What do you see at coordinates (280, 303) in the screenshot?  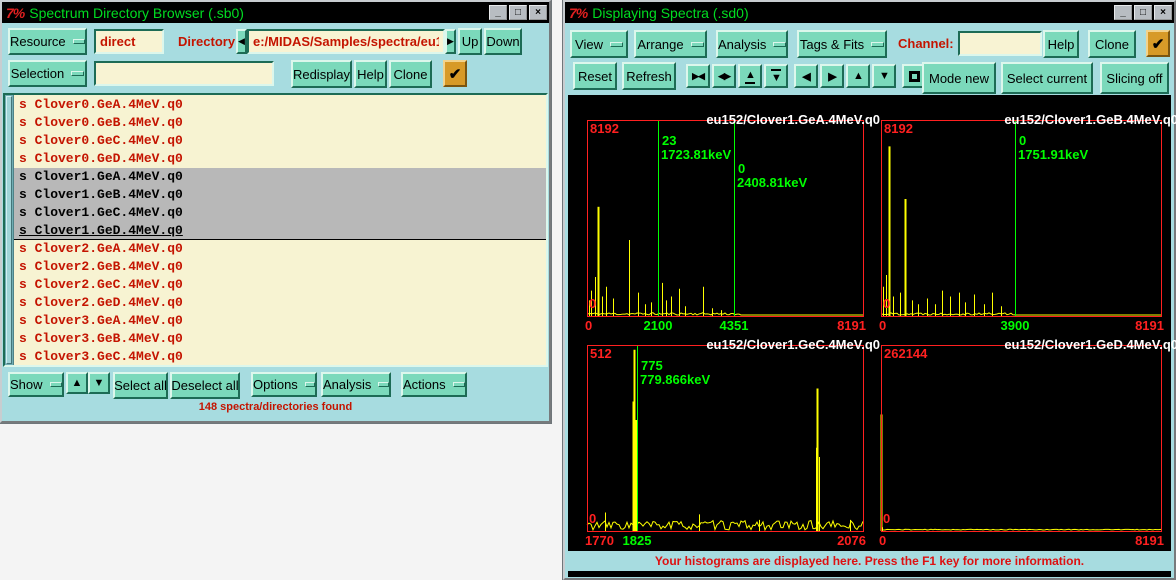 I see `spectrum-list-item: s Clover2.GeD.4MeV.q0` at bounding box center [280, 303].